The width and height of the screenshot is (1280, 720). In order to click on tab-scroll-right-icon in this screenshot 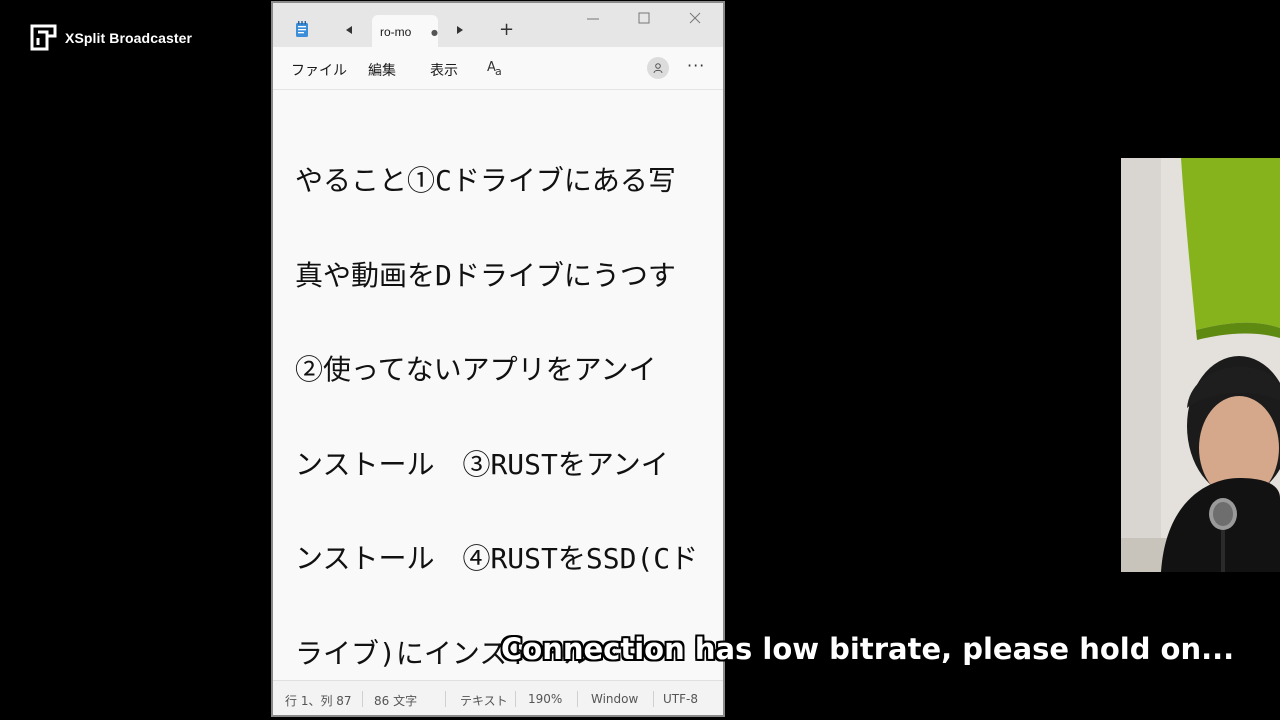, I will do `click(460, 30)`.